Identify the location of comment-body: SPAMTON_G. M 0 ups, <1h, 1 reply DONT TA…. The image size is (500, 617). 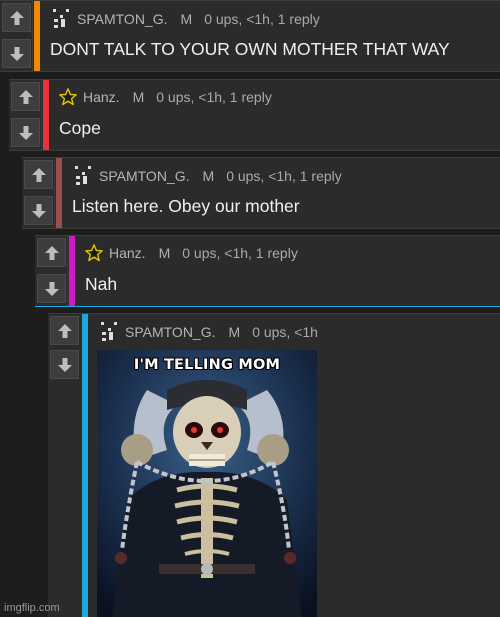
(272, 36).